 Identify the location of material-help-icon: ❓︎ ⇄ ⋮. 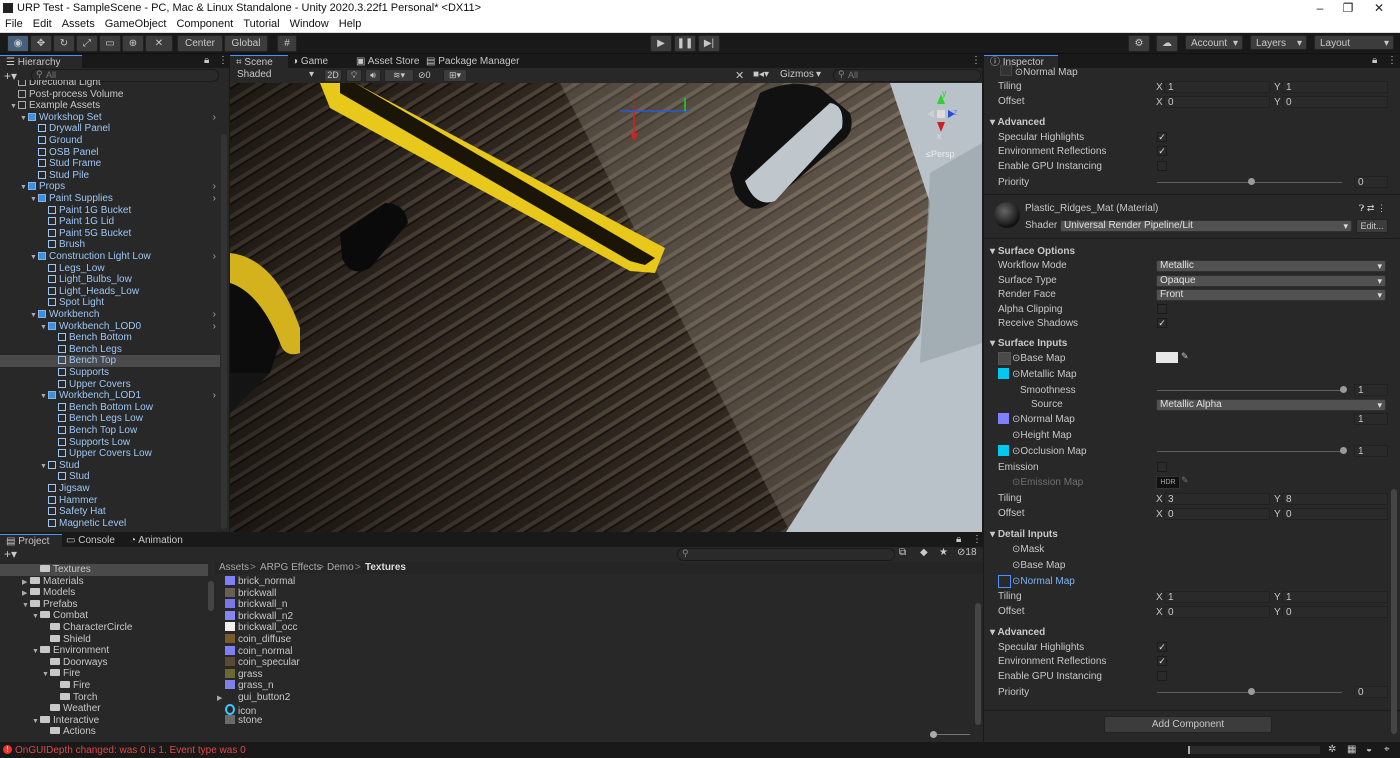
(1372, 208).